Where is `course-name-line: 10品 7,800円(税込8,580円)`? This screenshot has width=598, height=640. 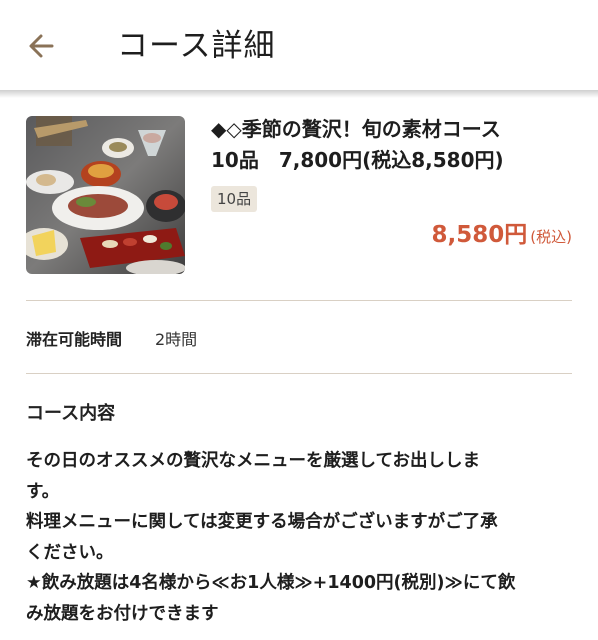
course-name-line: 10品 7,800円(税込8,580円) is located at coordinates (357, 160).